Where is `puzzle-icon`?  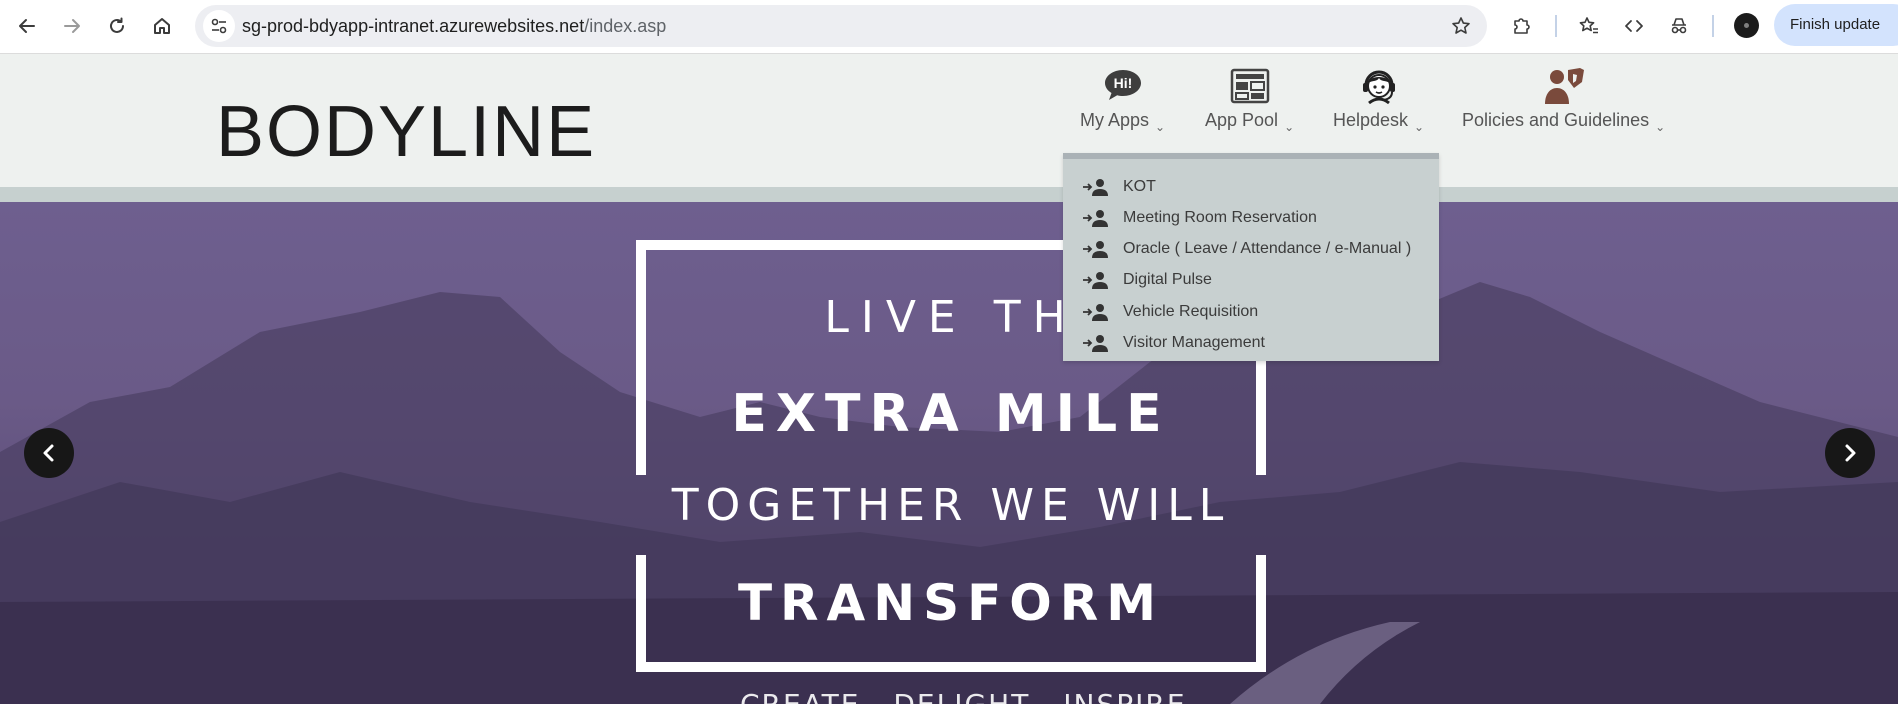 puzzle-icon is located at coordinates (1522, 26).